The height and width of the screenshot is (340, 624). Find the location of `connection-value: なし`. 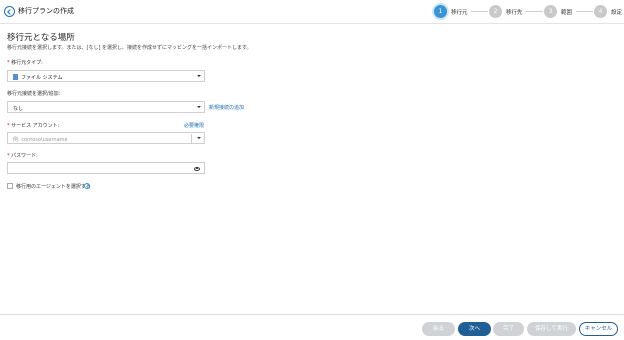

connection-value: なし is located at coordinates (18, 109).